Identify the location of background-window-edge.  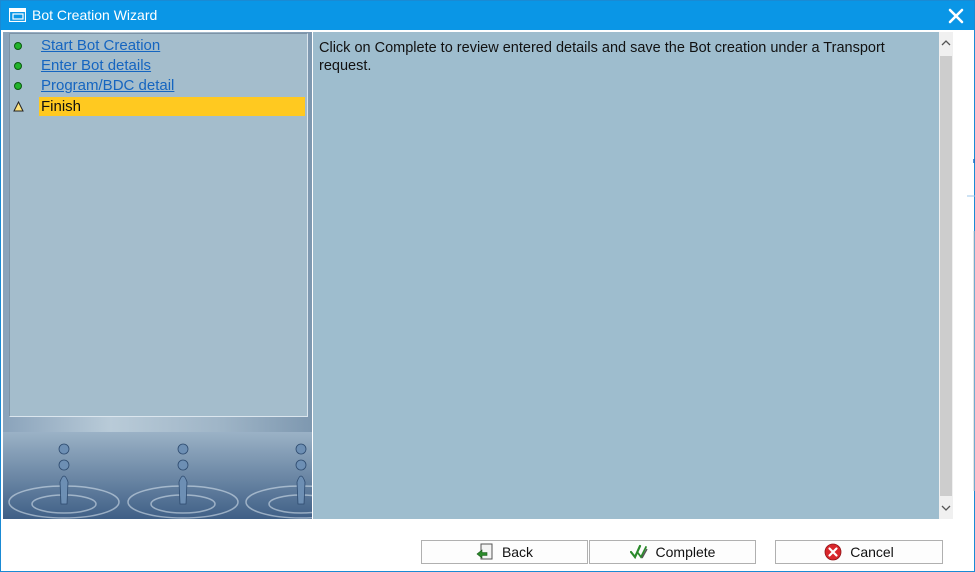
(971, 325).